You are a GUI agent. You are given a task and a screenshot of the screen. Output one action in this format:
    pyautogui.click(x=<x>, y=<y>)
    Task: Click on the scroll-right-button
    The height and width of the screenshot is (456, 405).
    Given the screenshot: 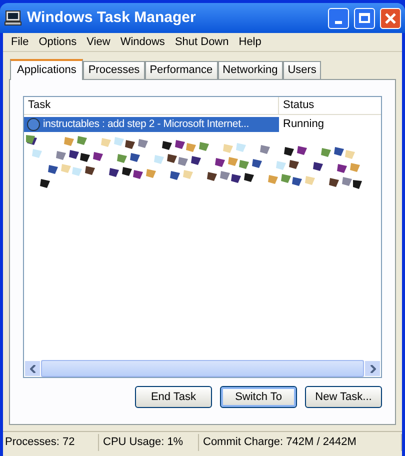 What is the action you would take?
    pyautogui.click(x=372, y=368)
    